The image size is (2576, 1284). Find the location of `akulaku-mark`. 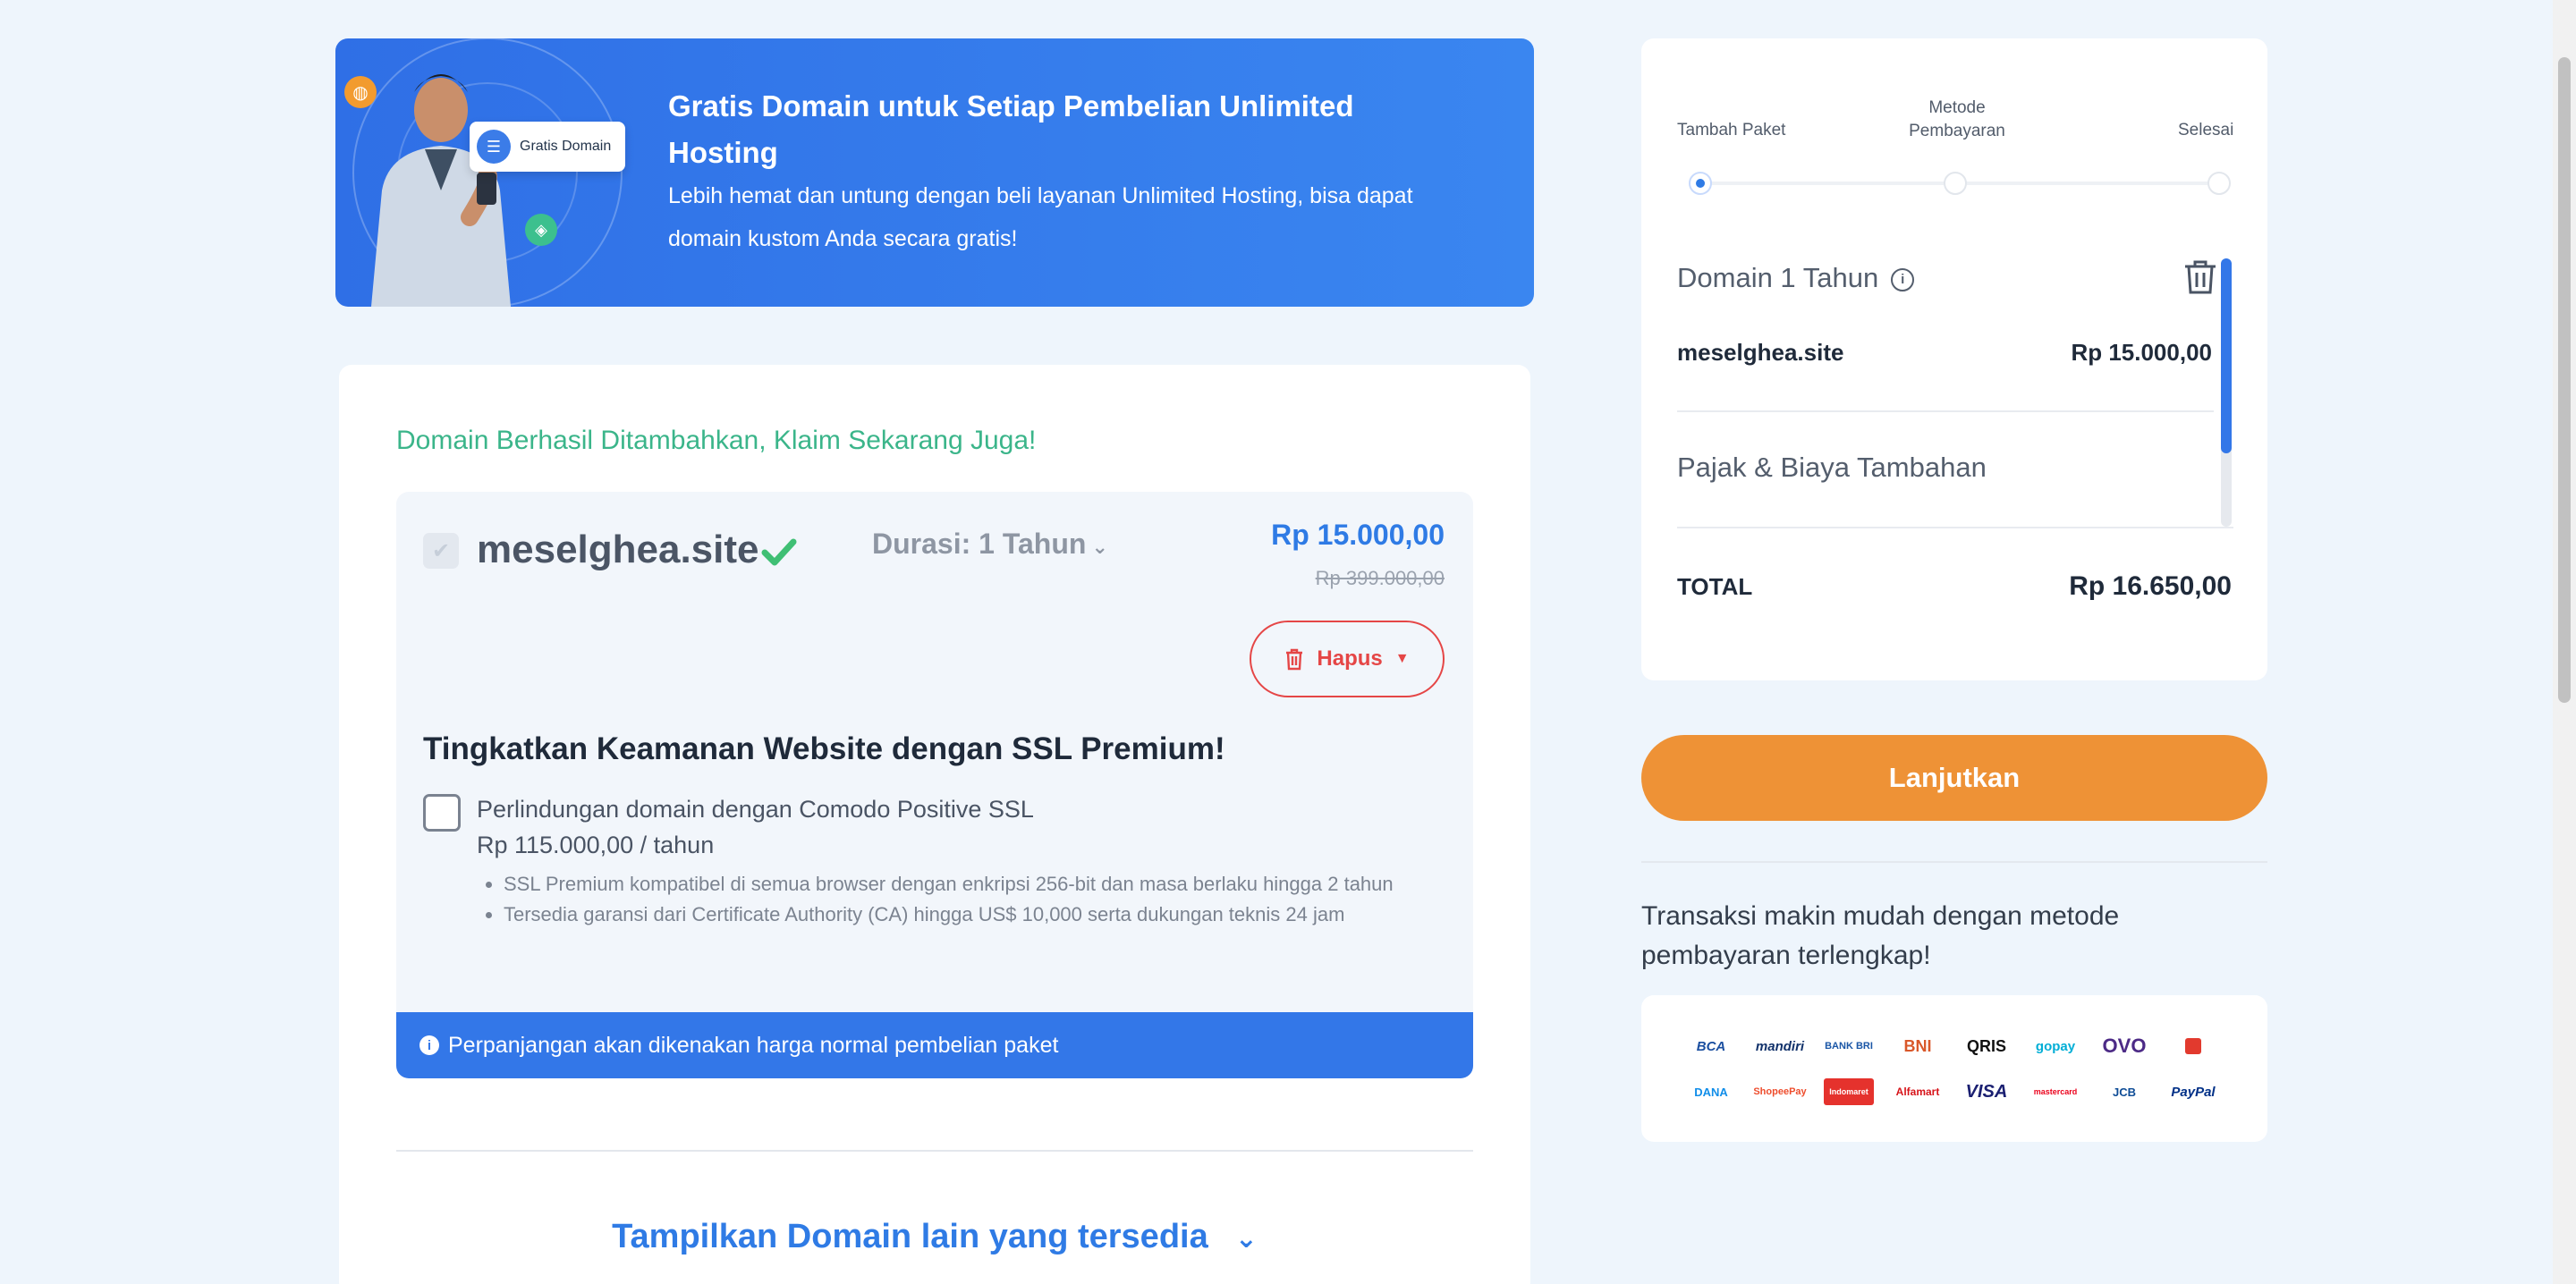

akulaku-mark is located at coordinates (2193, 1046).